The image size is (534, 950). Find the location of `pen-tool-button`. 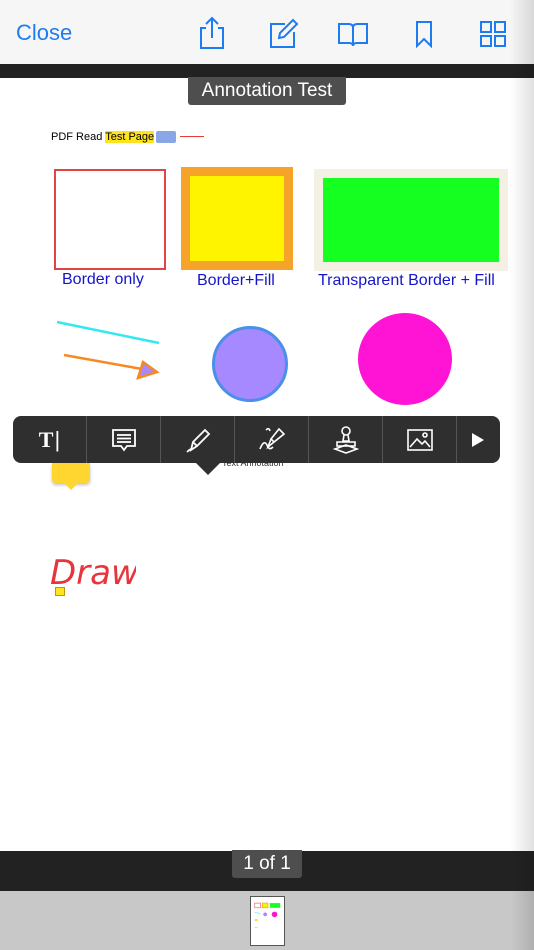

pen-tool-button is located at coordinates (198, 439).